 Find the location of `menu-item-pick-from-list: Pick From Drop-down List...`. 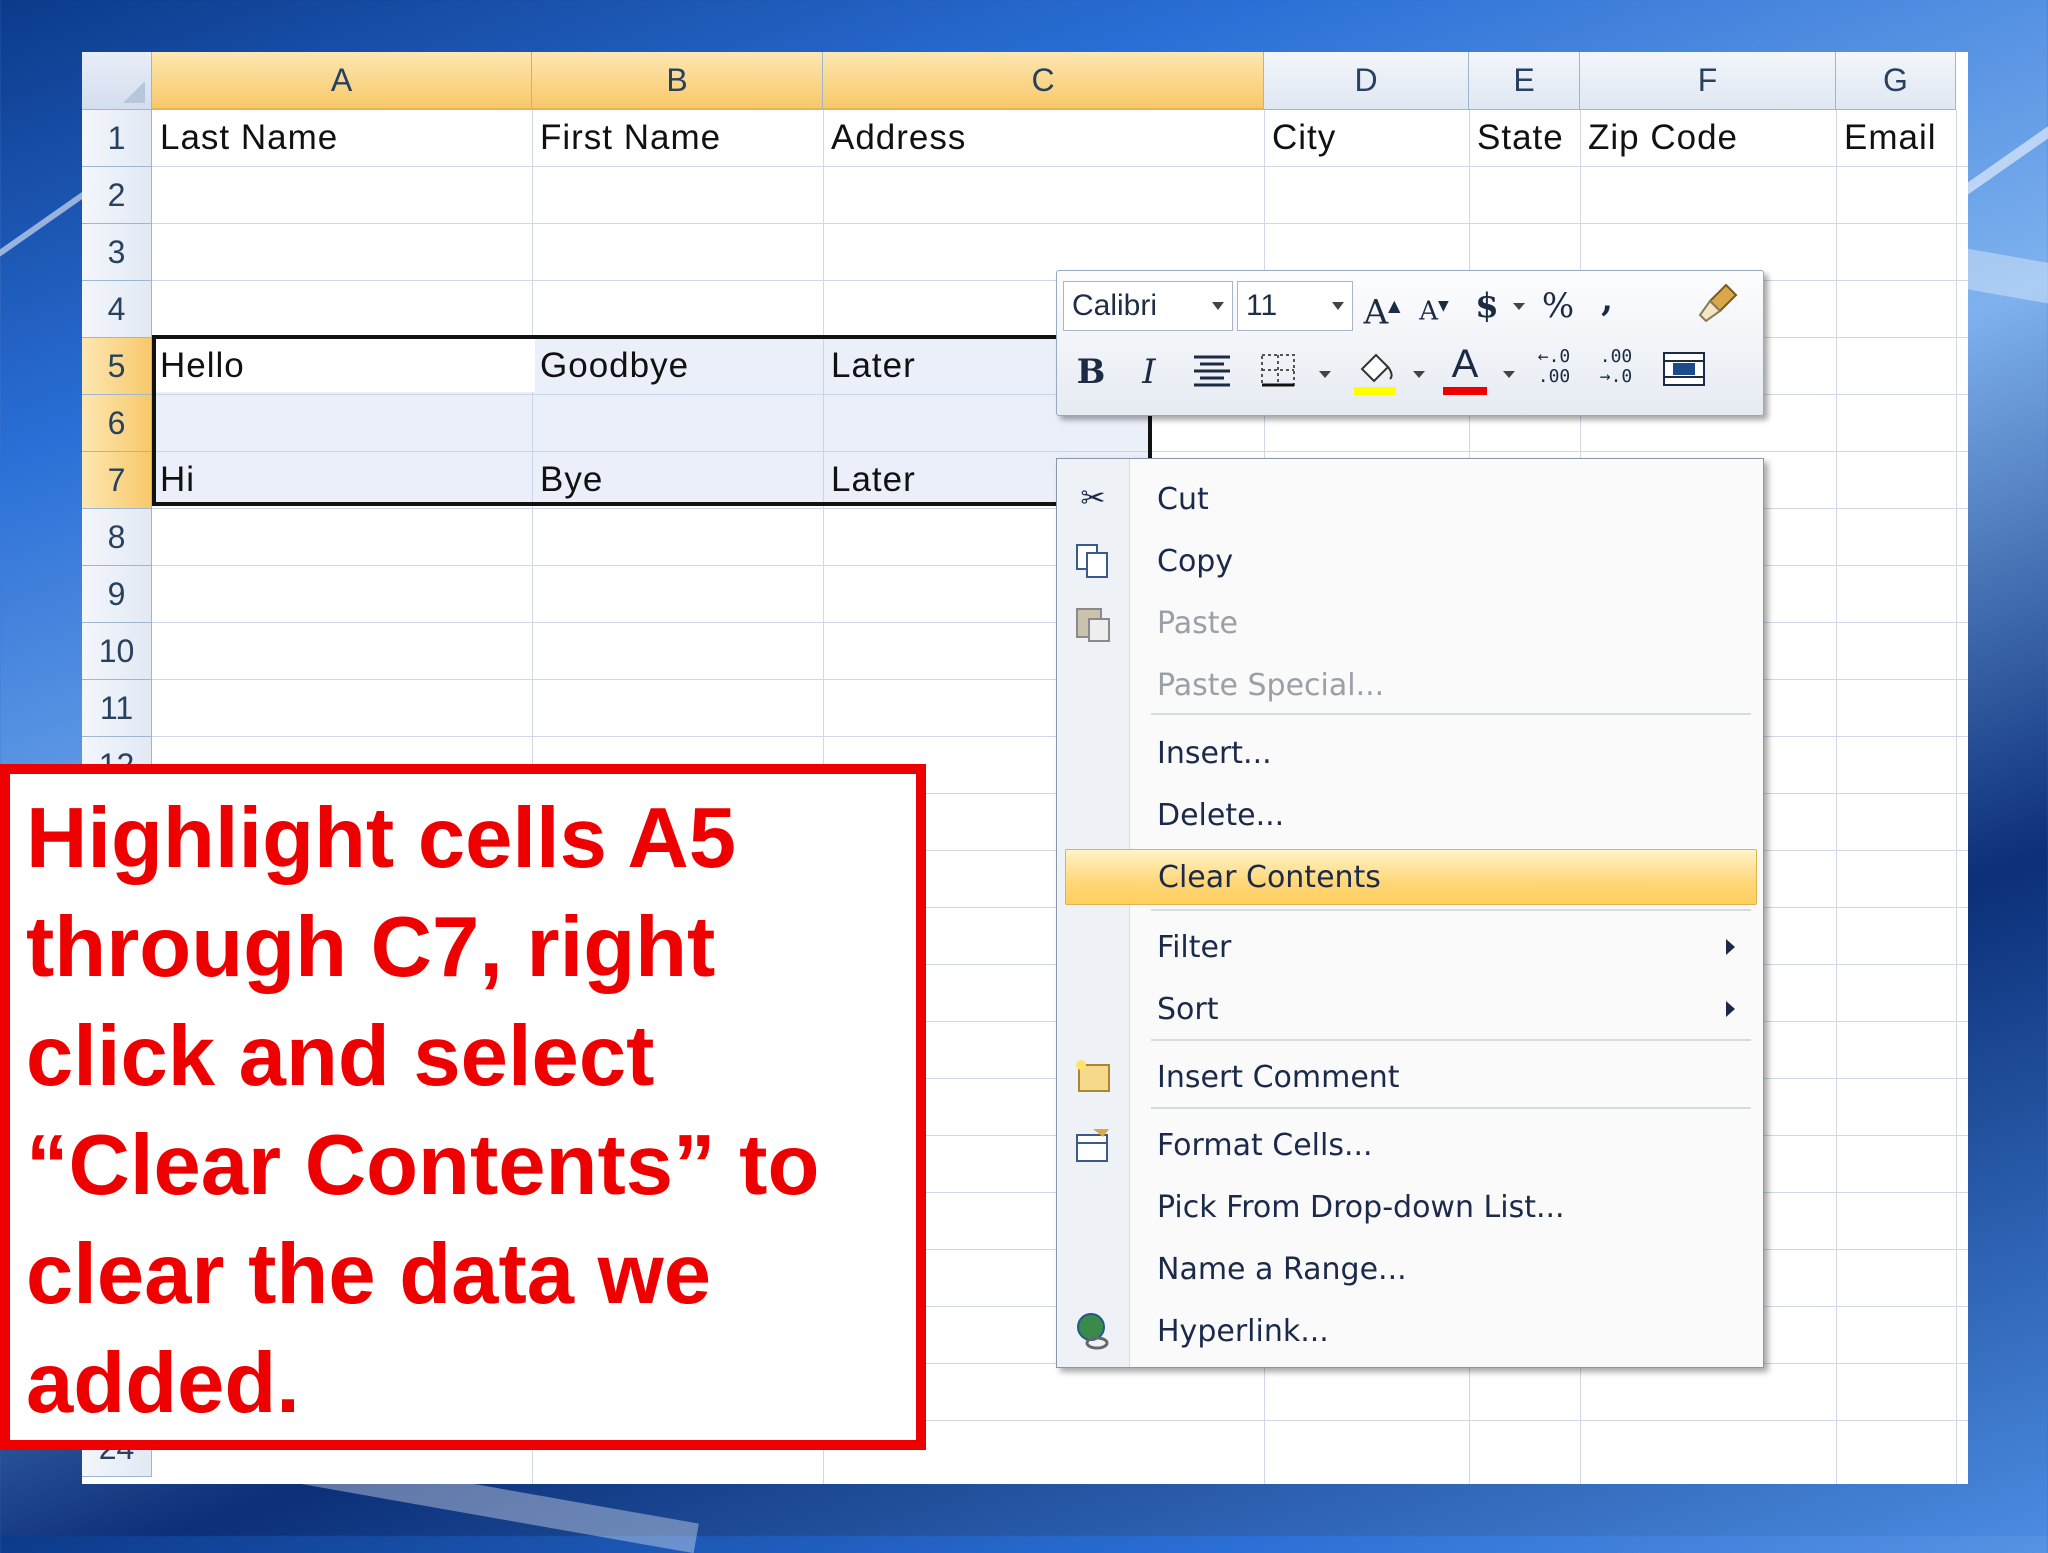

menu-item-pick-from-list: Pick From Drop-down List... is located at coordinates (1410, 1207).